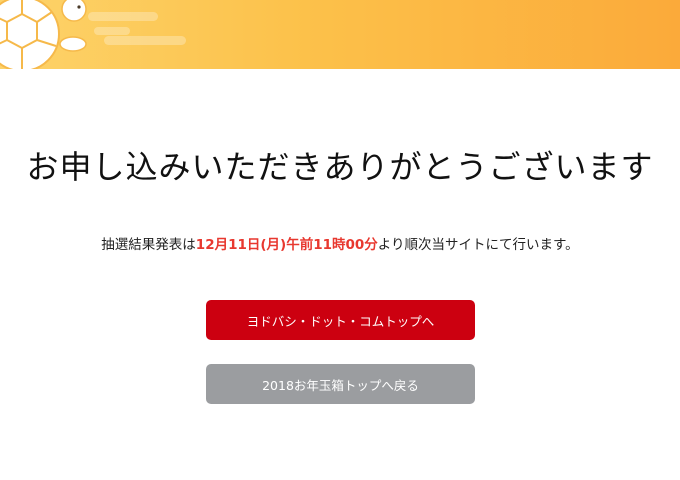 The width and height of the screenshot is (680, 480). I want to click on back-to-otoshidama-button: 2018お年玉箱トップへ戻る, so click(340, 384).